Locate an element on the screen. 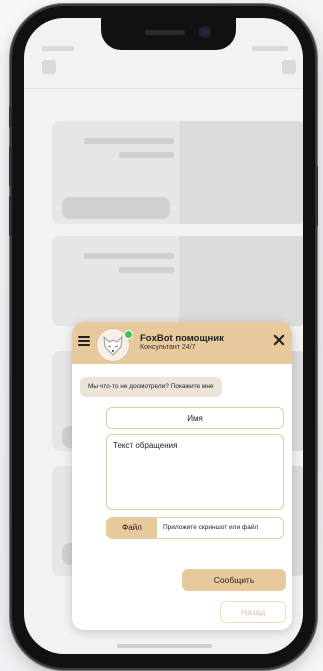 The width and height of the screenshot is (323, 671). file-button: Файл is located at coordinates (132, 528).